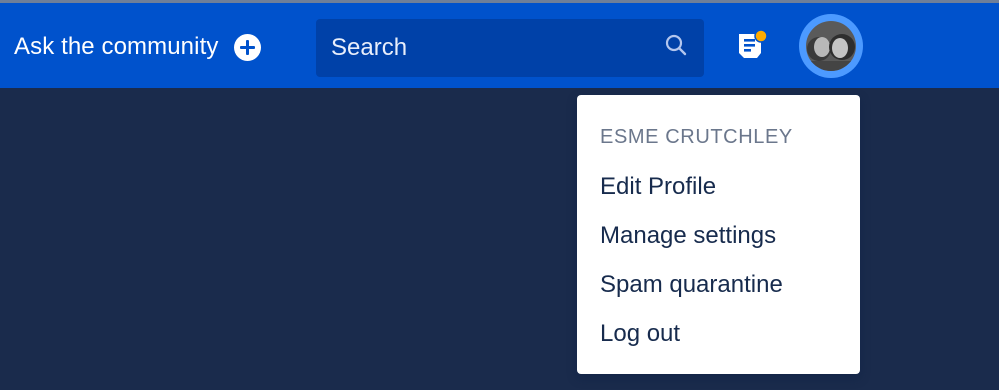 This screenshot has height=390, width=999. What do you see at coordinates (640, 334) in the screenshot?
I see `log-out-item: Log out` at bounding box center [640, 334].